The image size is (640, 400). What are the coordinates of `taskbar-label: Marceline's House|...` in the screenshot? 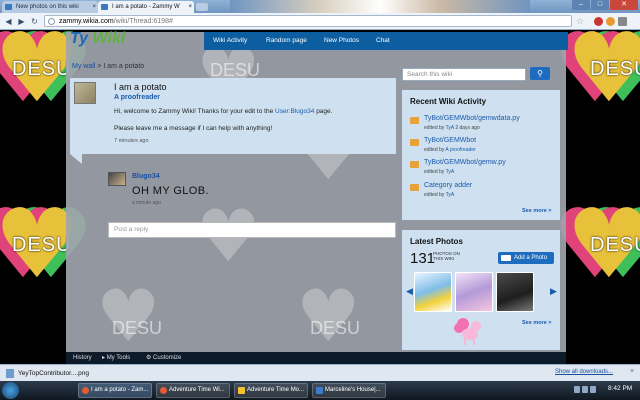 It's located at (353, 390).